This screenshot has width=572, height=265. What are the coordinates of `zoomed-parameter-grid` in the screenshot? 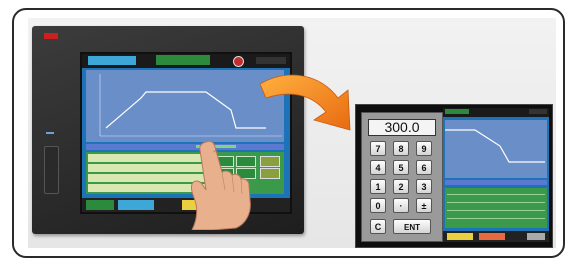 It's located at (496, 208).